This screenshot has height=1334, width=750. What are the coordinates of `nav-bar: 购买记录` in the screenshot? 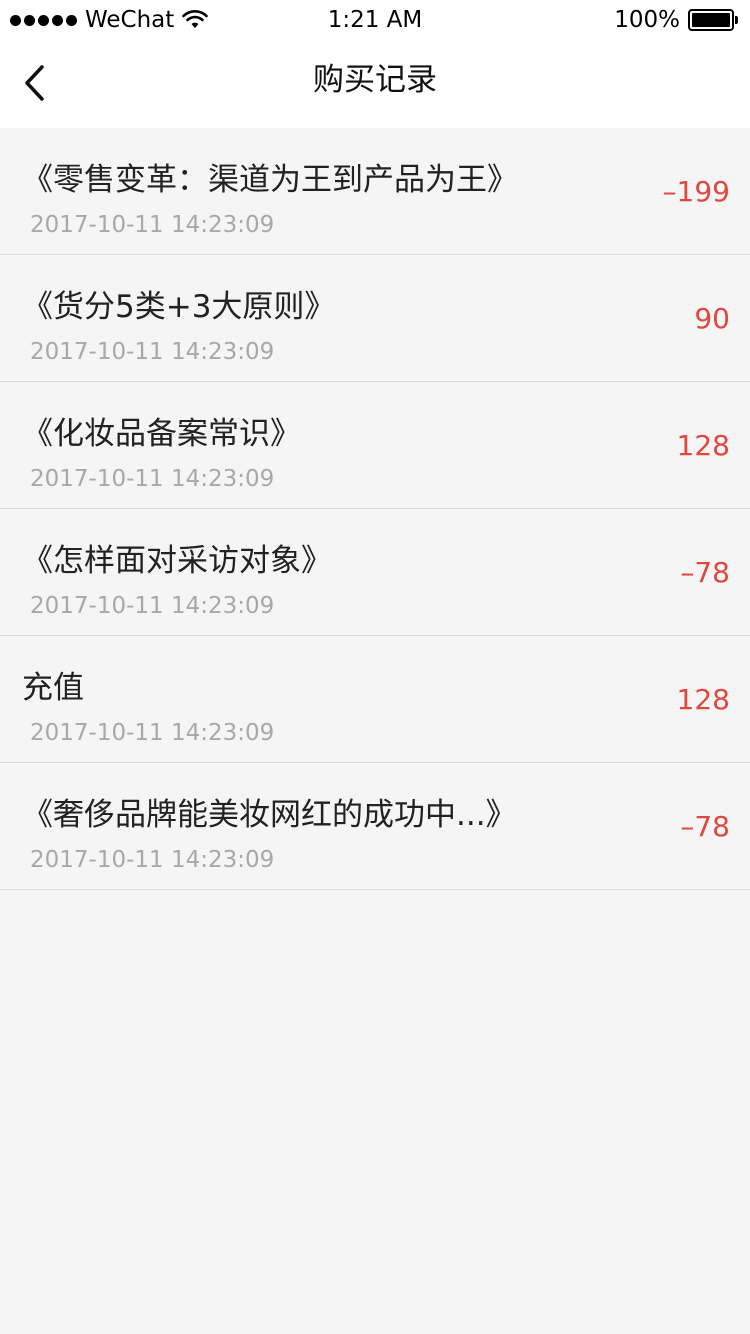 It's located at (375, 84).